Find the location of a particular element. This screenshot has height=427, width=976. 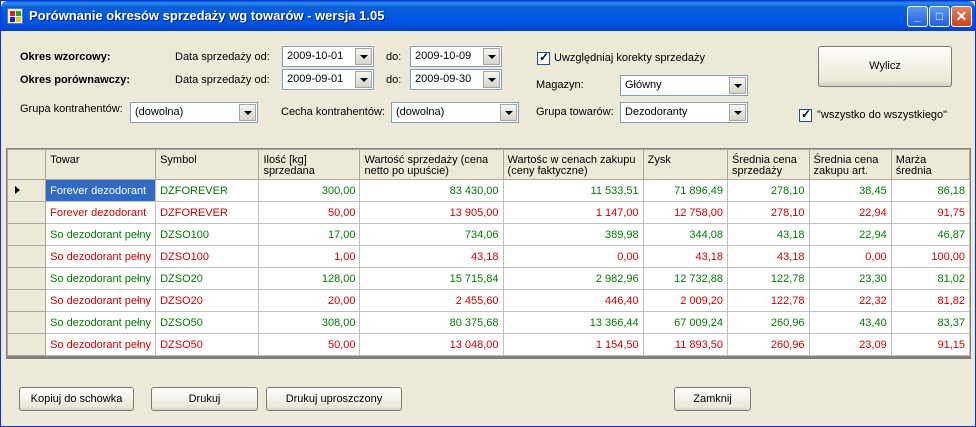

column-header: Wartośc w cenach zakupu (ceny faktyczne) is located at coordinates (573, 164).